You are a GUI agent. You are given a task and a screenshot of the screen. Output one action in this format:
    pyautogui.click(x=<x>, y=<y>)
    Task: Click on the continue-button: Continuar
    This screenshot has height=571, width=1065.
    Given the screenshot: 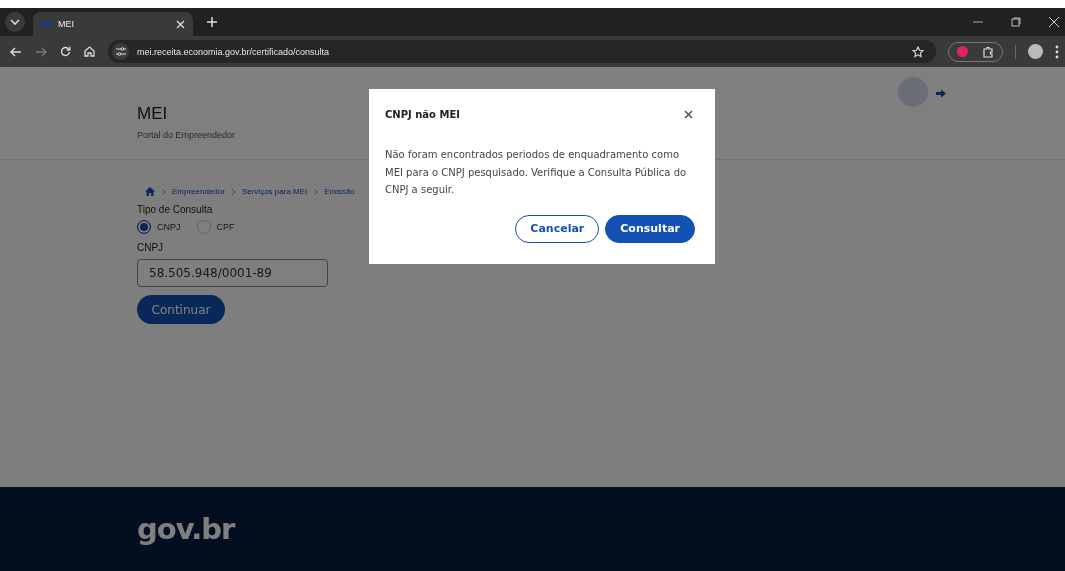 What is the action you would take?
    pyautogui.click(x=181, y=309)
    